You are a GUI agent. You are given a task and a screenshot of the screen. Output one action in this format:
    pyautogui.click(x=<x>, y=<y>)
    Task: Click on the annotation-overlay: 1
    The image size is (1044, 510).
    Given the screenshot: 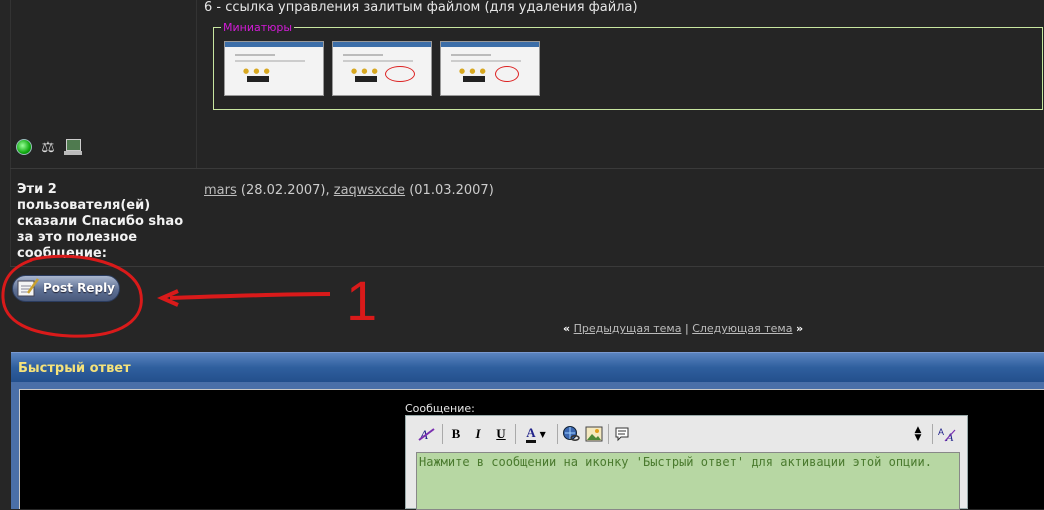 What is the action you would take?
    pyautogui.click(x=189, y=296)
    